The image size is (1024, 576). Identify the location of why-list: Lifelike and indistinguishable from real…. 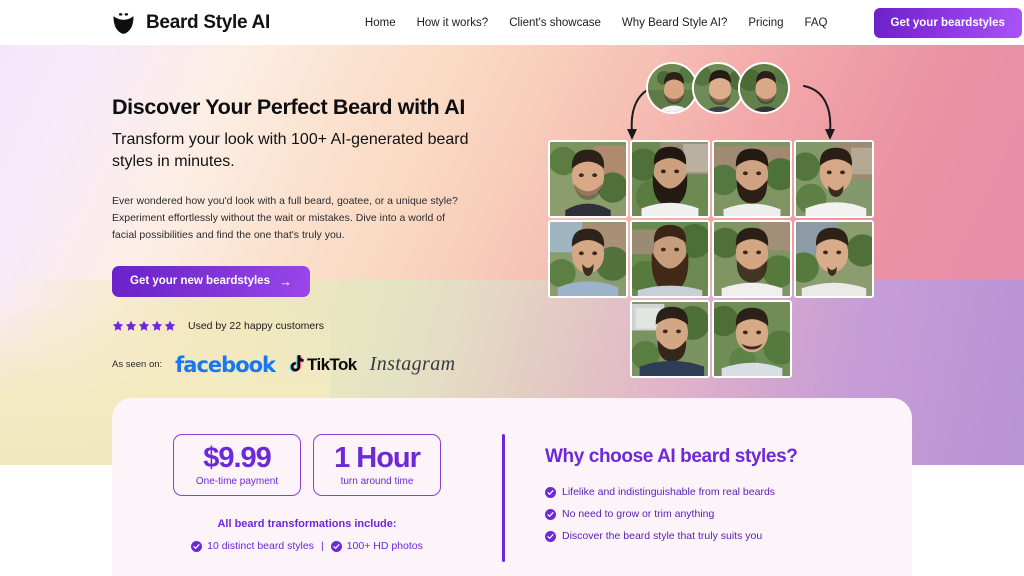
(671, 514).